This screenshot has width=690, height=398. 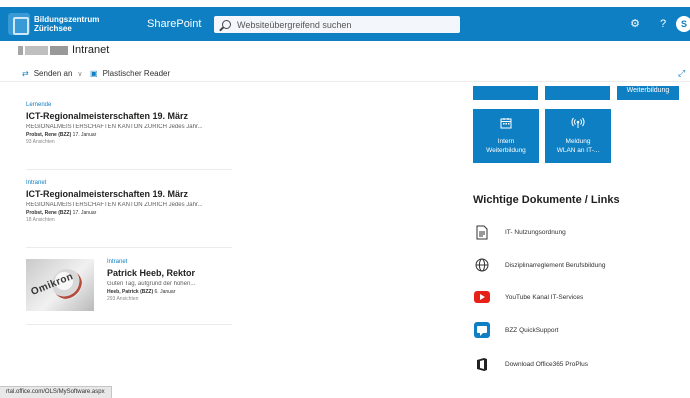 What do you see at coordinates (294, 24) in the screenshot?
I see `search-placeholder: Websiteübergreifend suchen` at bounding box center [294, 24].